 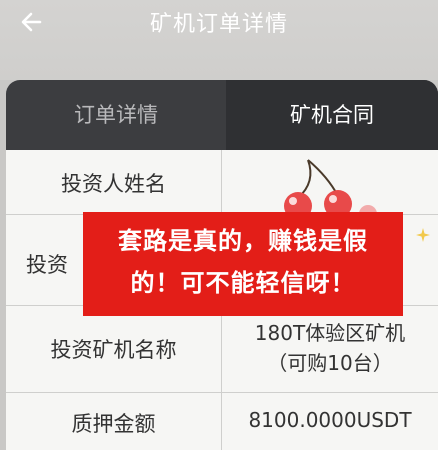 What do you see at coordinates (332, 115) in the screenshot?
I see `tab-miner-contract: 矿机合同` at bounding box center [332, 115].